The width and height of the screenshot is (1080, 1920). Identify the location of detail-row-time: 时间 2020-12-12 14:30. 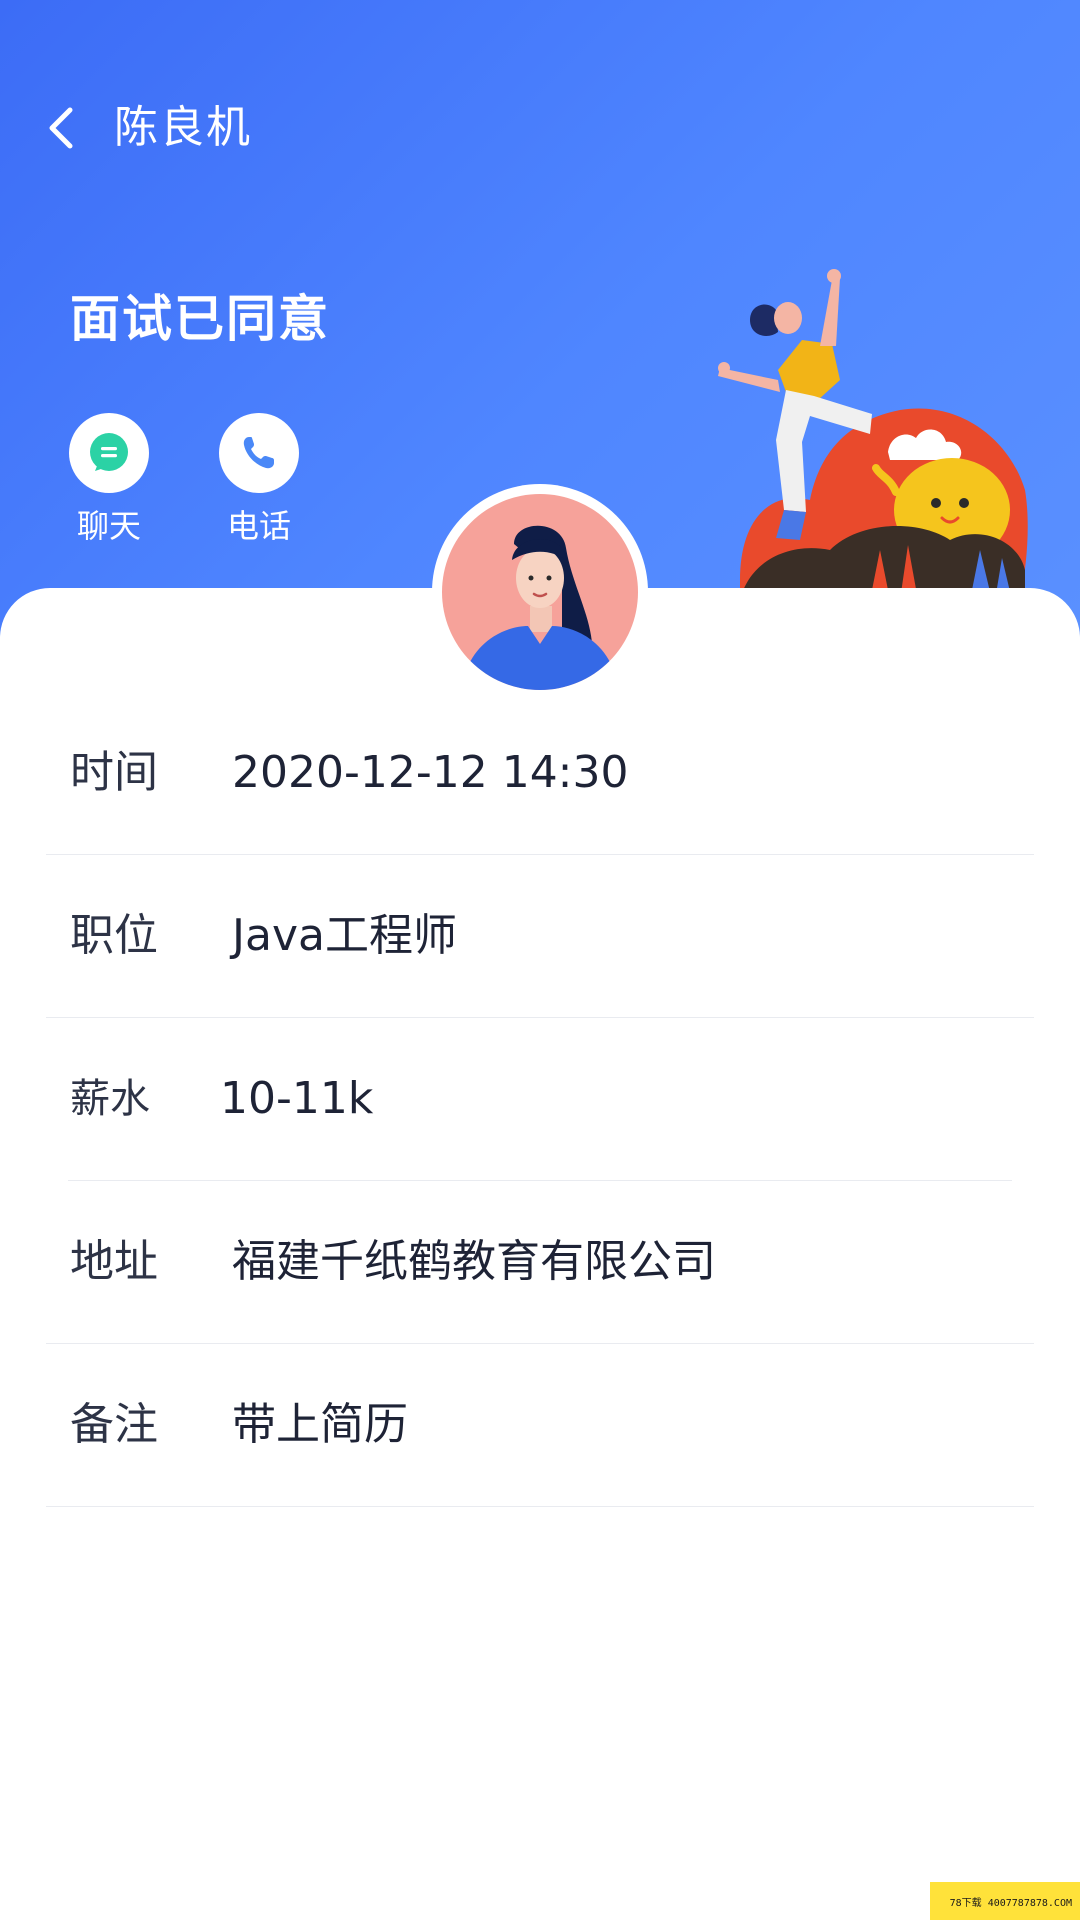
(540, 773).